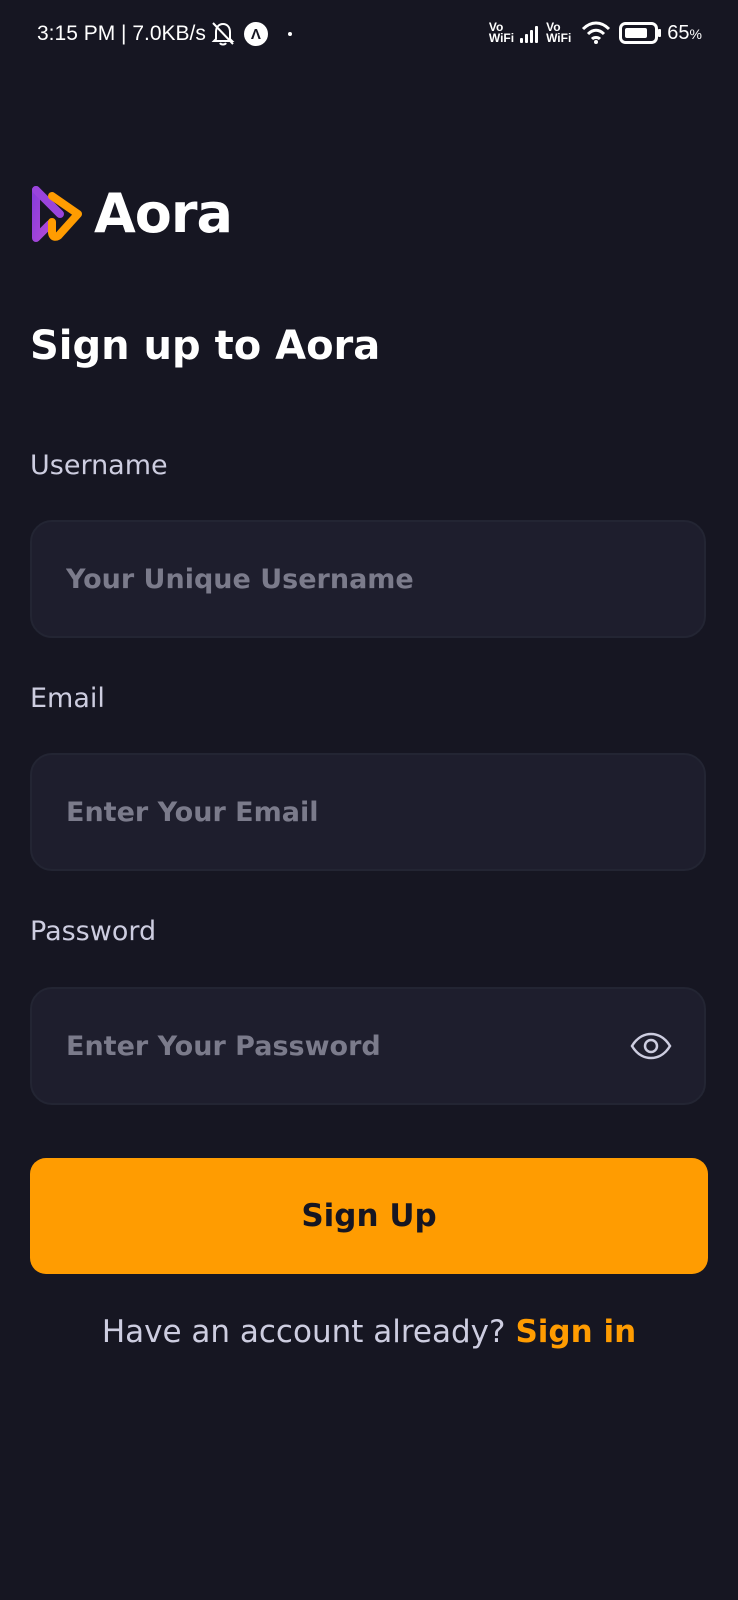 This screenshot has height=1600, width=738. Describe the element at coordinates (369, 1216) in the screenshot. I see `sign-up-button: Sign Up` at that location.